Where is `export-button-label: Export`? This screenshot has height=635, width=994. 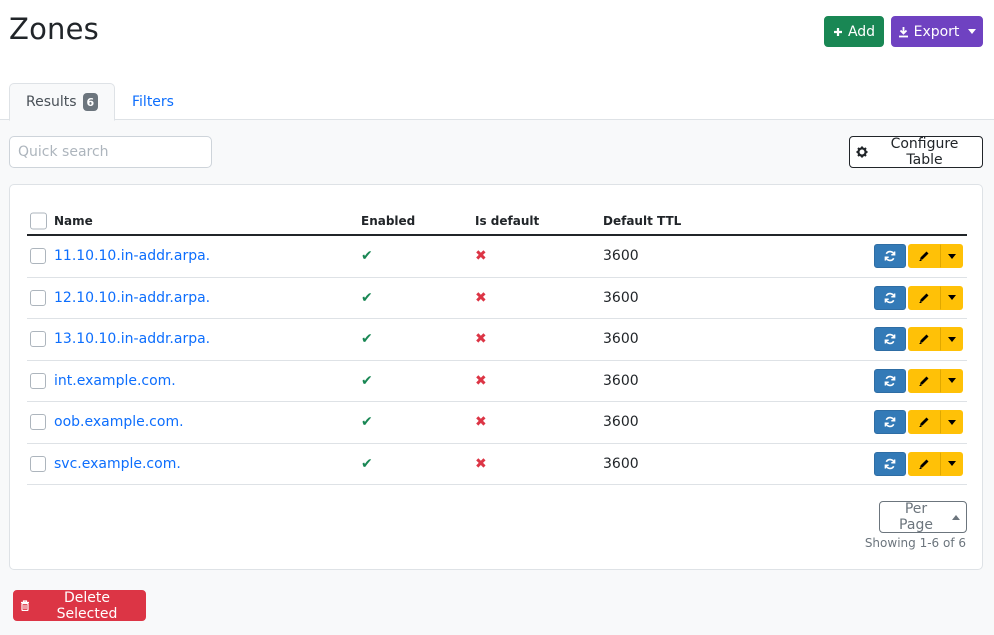 export-button-label: Export is located at coordinates (936, 31).